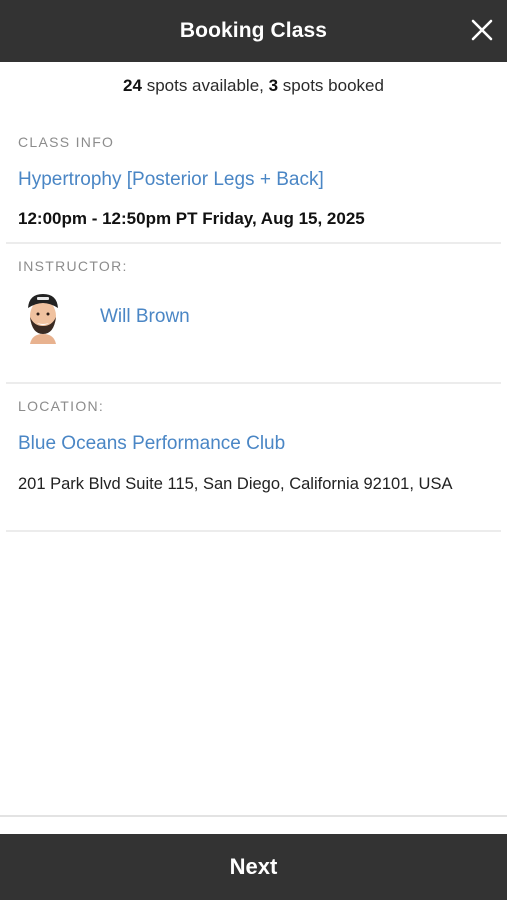 The height and width of the screenshot is (900, 507). Describe the element at coordinates (73, 266) in the screenshot. I see `instructor-label: INSTRUCTOR:` at that location.